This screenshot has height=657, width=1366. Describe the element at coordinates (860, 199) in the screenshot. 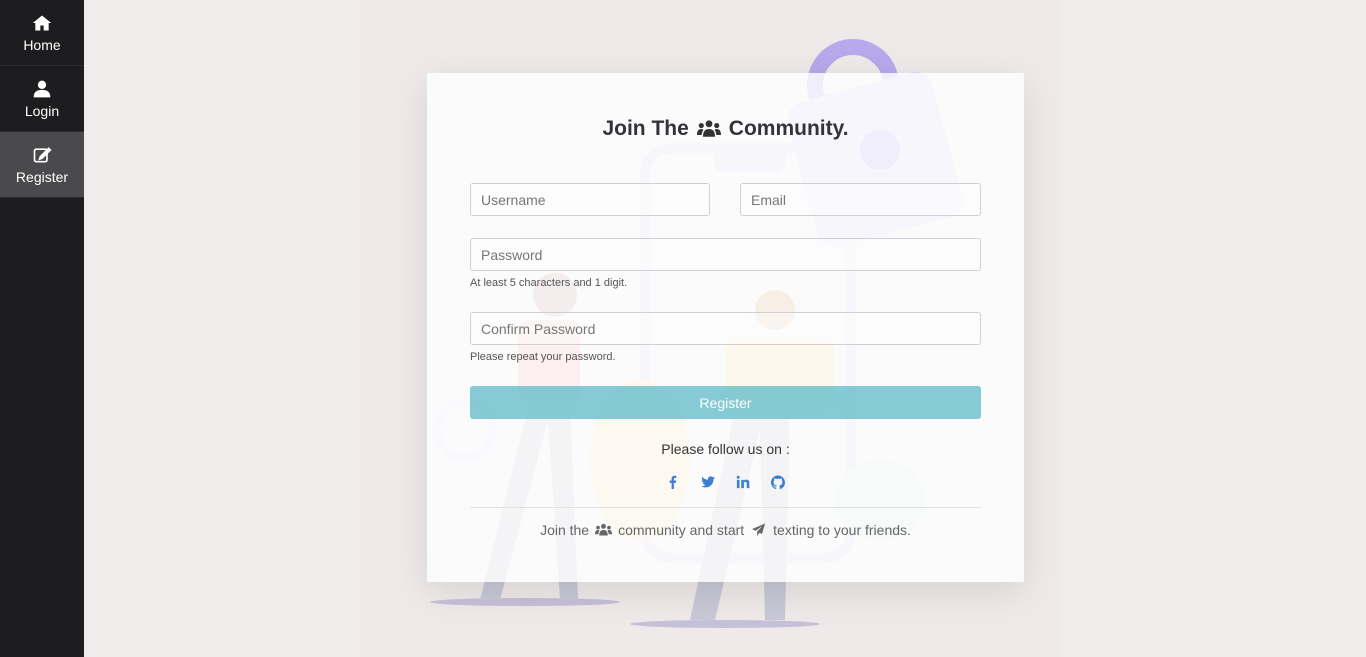

I see `email-input` at that location.